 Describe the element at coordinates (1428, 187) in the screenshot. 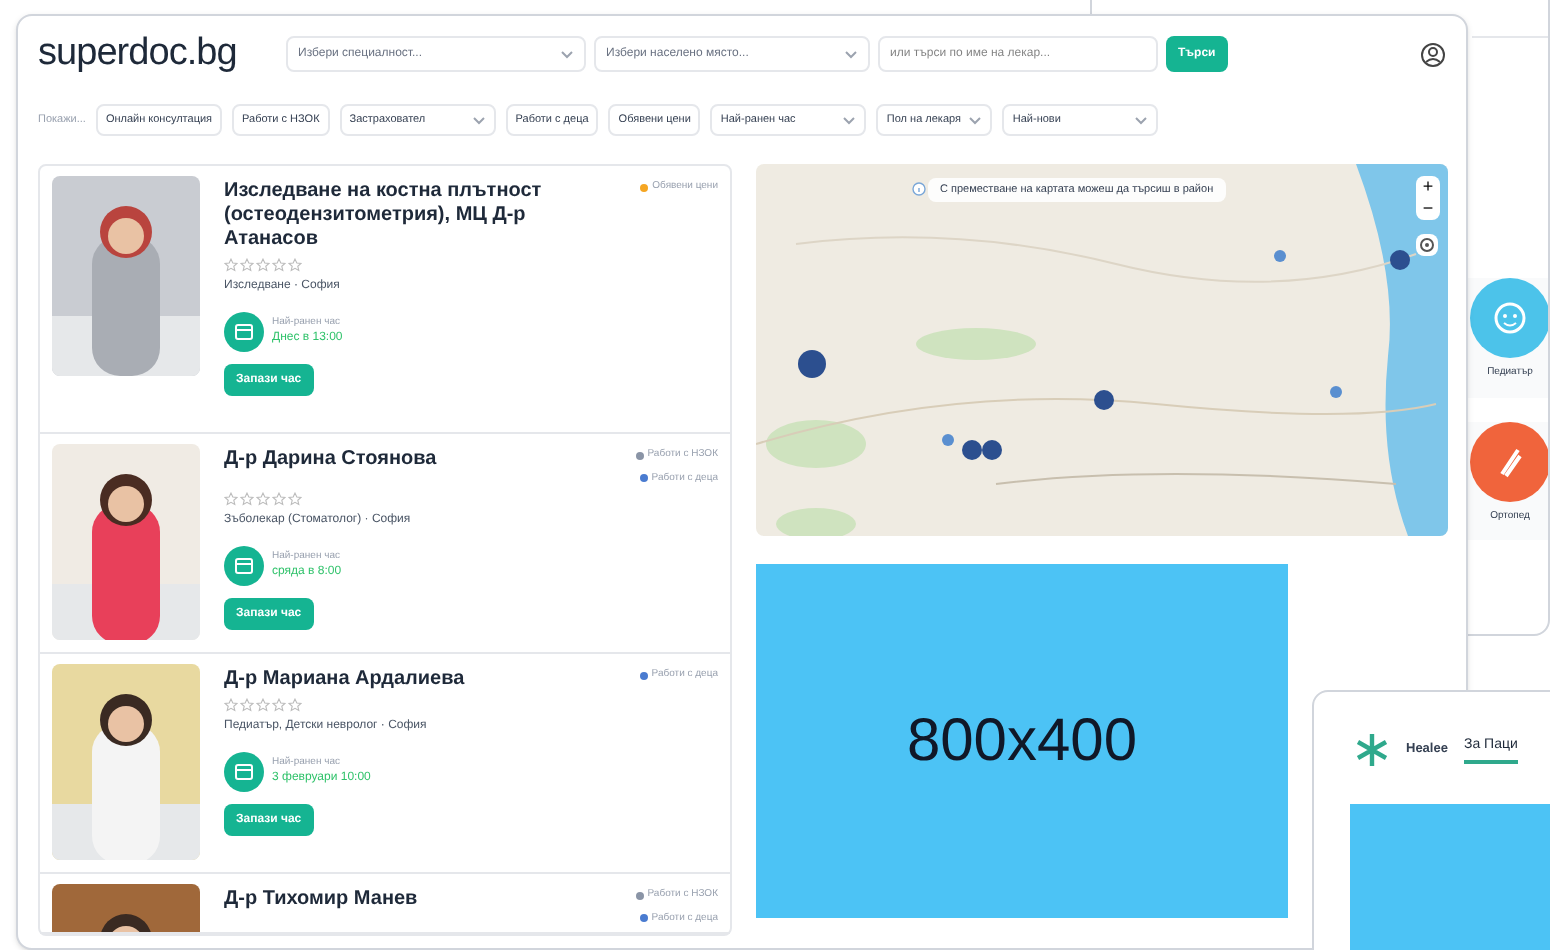

I see `zoom-in-button: +` at that location.